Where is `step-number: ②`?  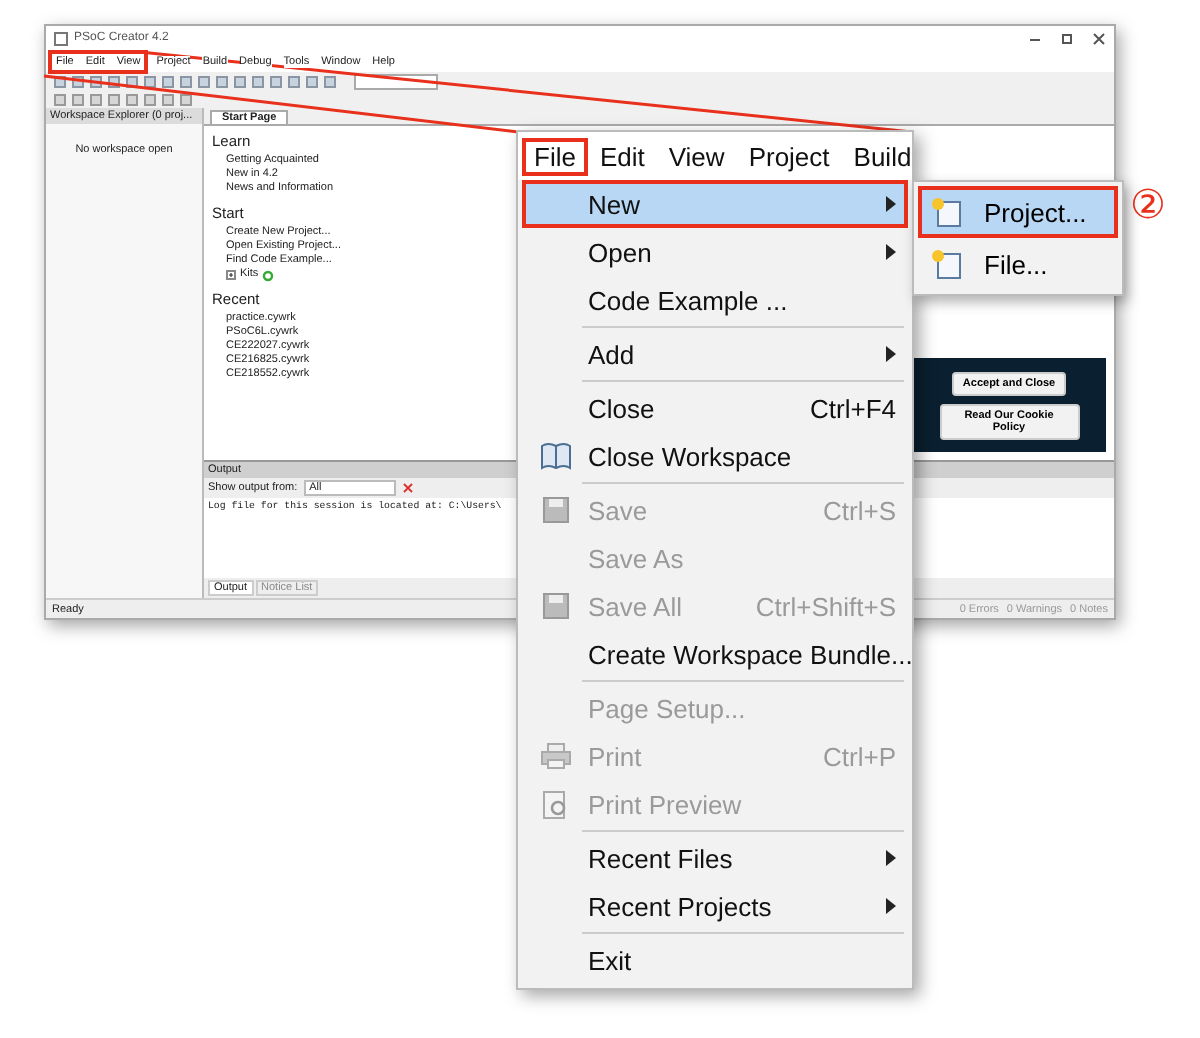
step-number: ② is located at coordinates (1148, 204).